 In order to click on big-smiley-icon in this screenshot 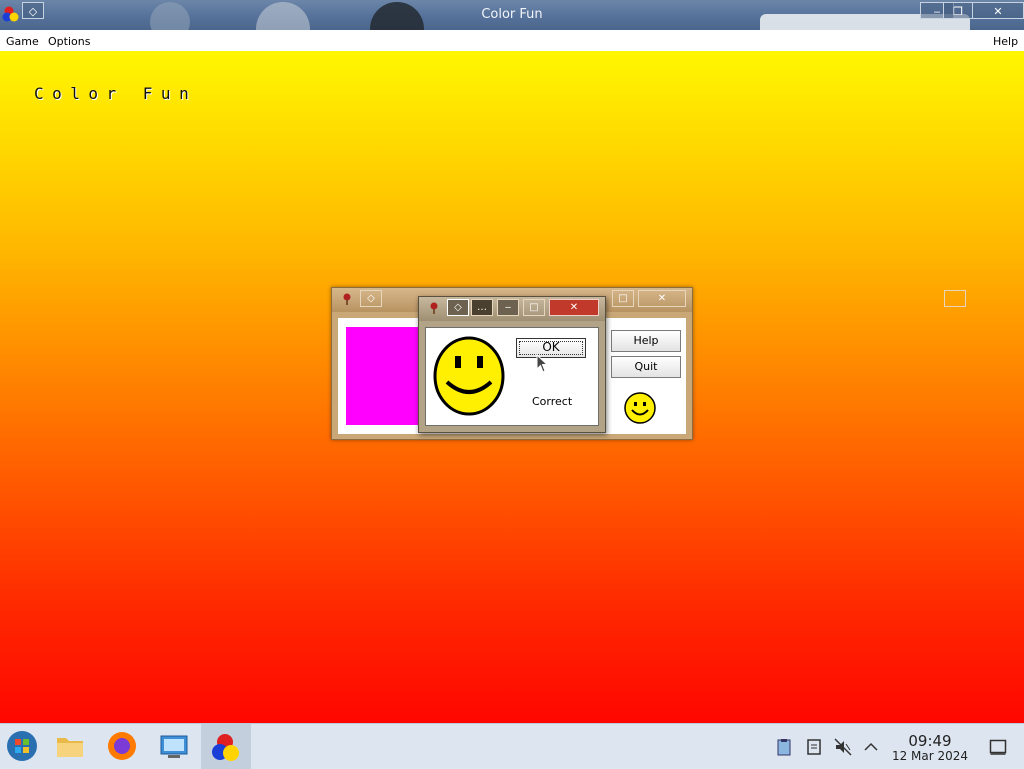, I will do `click(469, 376)`.